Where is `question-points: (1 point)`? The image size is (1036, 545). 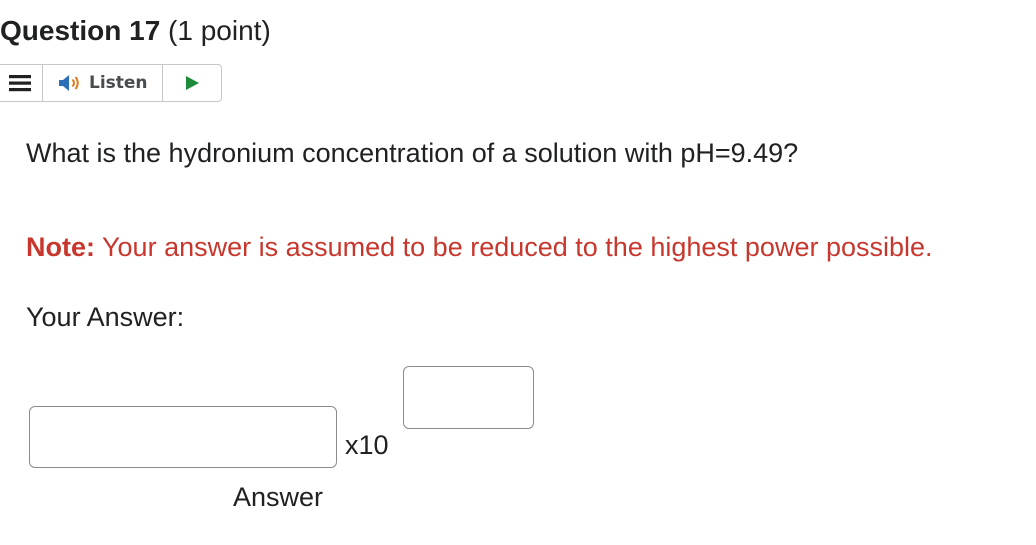 question-points: (1 point) is located at coordinates (215, 30).